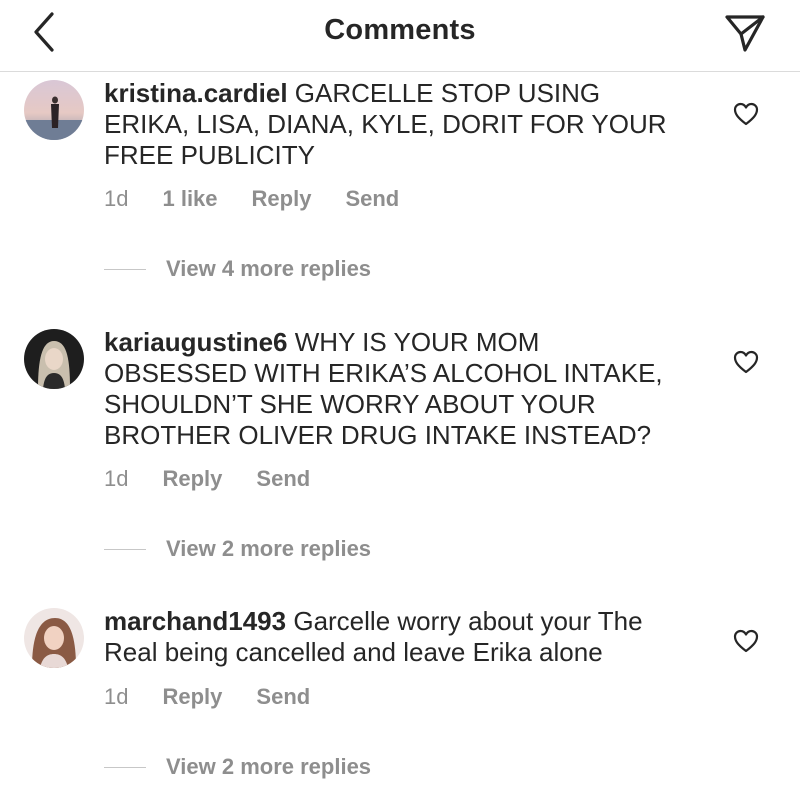 This screenshot has height=787, width=800. Describe the element at coordinates (468, 621) in the screenshot. I see `comment-body-line: Garcelle worry about your The` at that location.